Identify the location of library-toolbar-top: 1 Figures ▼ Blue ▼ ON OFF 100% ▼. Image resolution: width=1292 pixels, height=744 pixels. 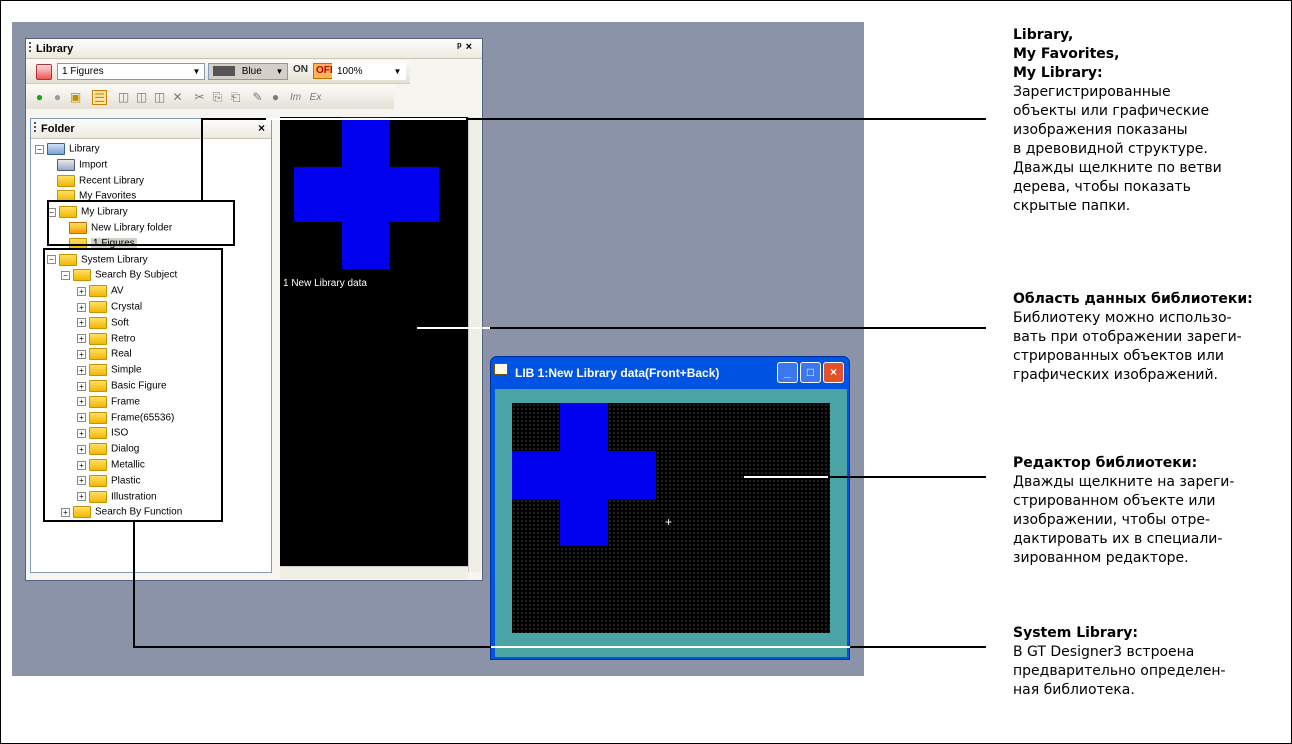
(218, 72).